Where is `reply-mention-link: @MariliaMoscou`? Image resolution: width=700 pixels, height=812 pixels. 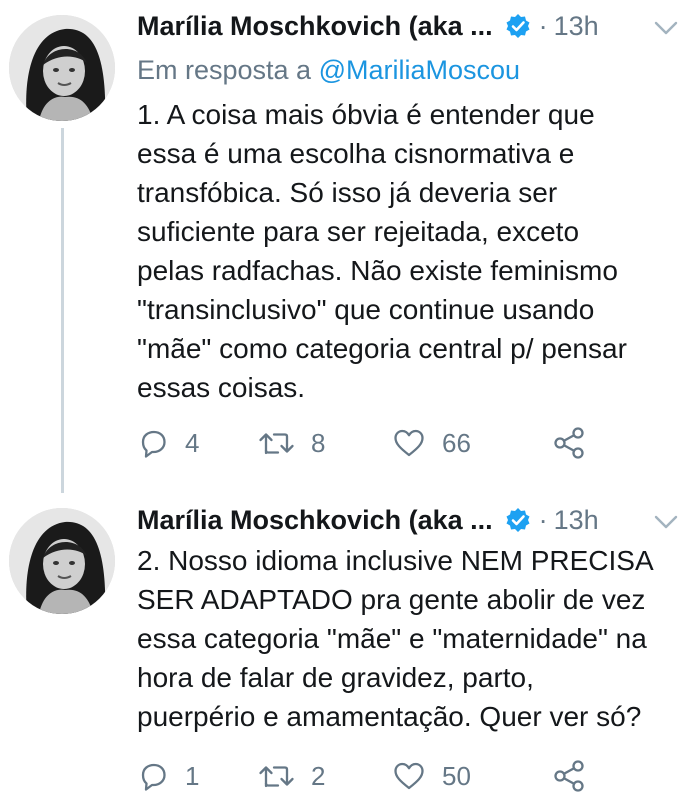 reply-mention-link: @MariliaMoscou is located at coordinates (419, 70).